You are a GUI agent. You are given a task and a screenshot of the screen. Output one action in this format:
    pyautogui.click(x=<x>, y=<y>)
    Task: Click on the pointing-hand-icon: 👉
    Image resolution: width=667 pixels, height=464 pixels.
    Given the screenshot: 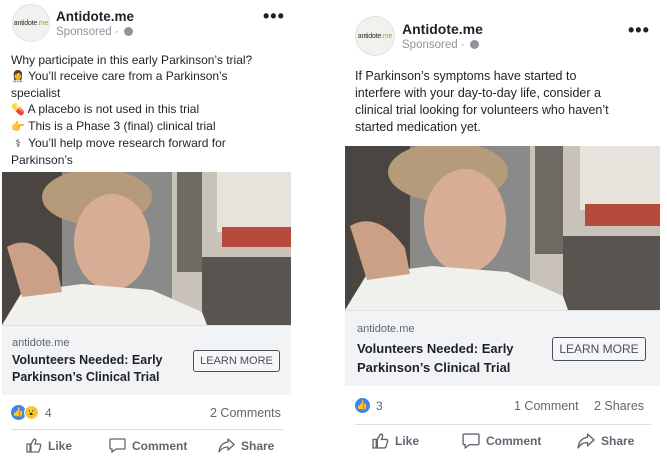 What is the action you would take?
    pyautogui.click(x=18, y=127)
    